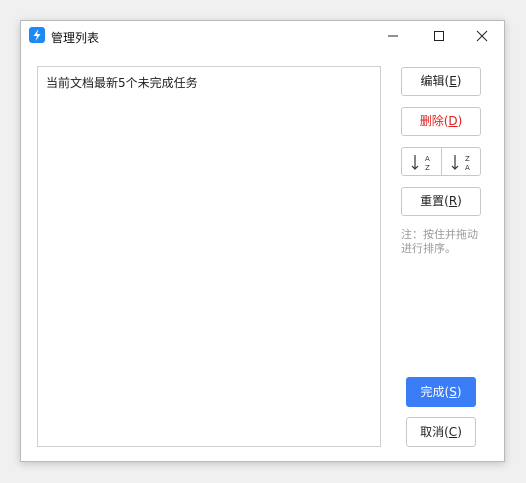 This screenshot has height=483, width=526. I want to click on delete-button-suffix: ), so click(460, 121).